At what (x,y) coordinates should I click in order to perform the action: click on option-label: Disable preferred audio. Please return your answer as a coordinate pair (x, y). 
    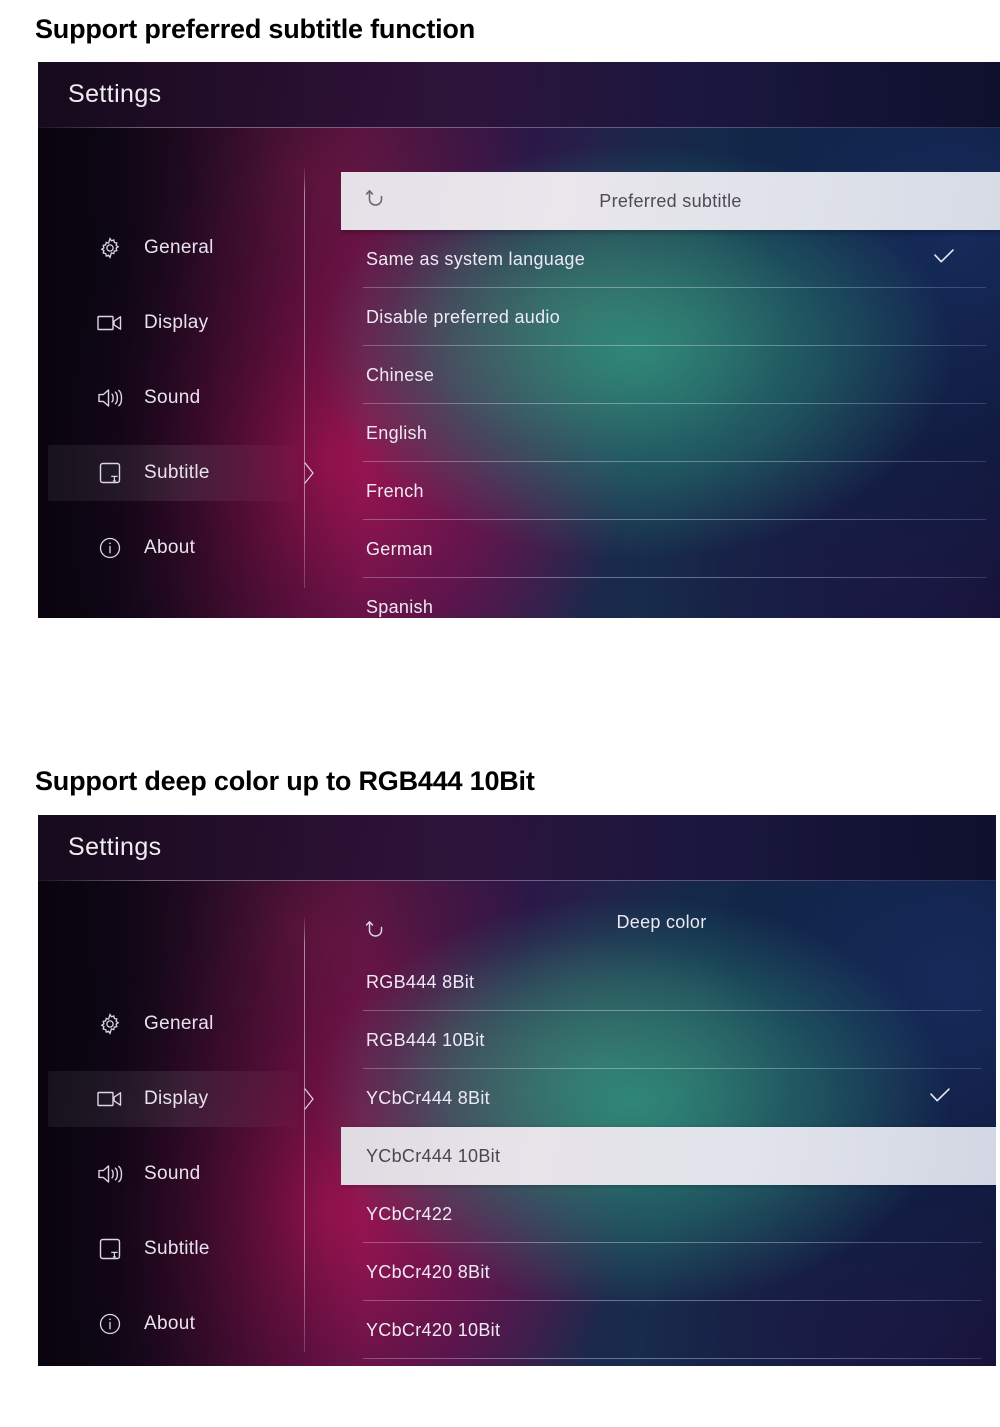
    Looking at the image, I should click on (463, 316).